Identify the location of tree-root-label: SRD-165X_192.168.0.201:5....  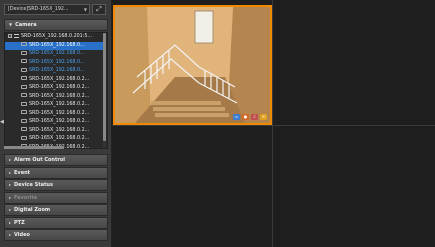
(56, 36).